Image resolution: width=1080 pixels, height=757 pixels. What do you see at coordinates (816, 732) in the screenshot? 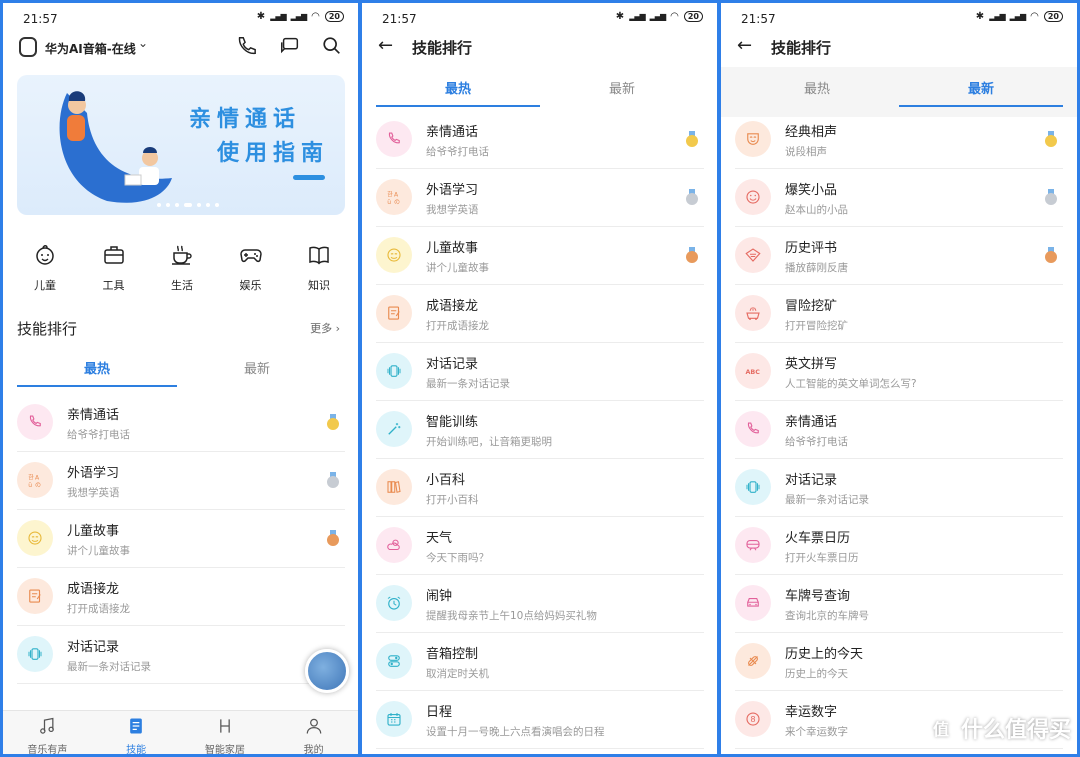
I see `skill-subtitle: 来个幸运数字` at bounding box center [816, 732].